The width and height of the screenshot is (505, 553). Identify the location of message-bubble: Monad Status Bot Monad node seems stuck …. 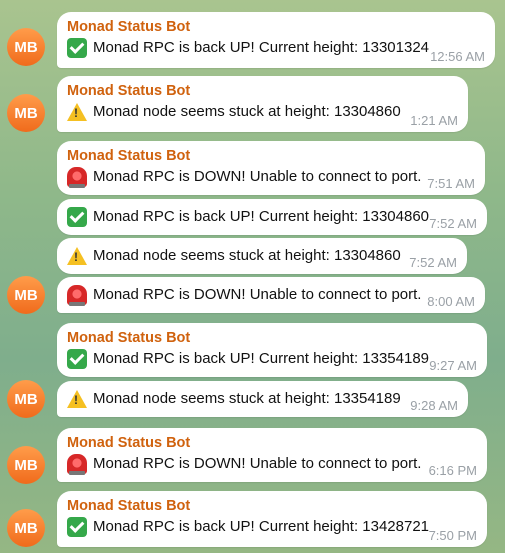
(262, 104).